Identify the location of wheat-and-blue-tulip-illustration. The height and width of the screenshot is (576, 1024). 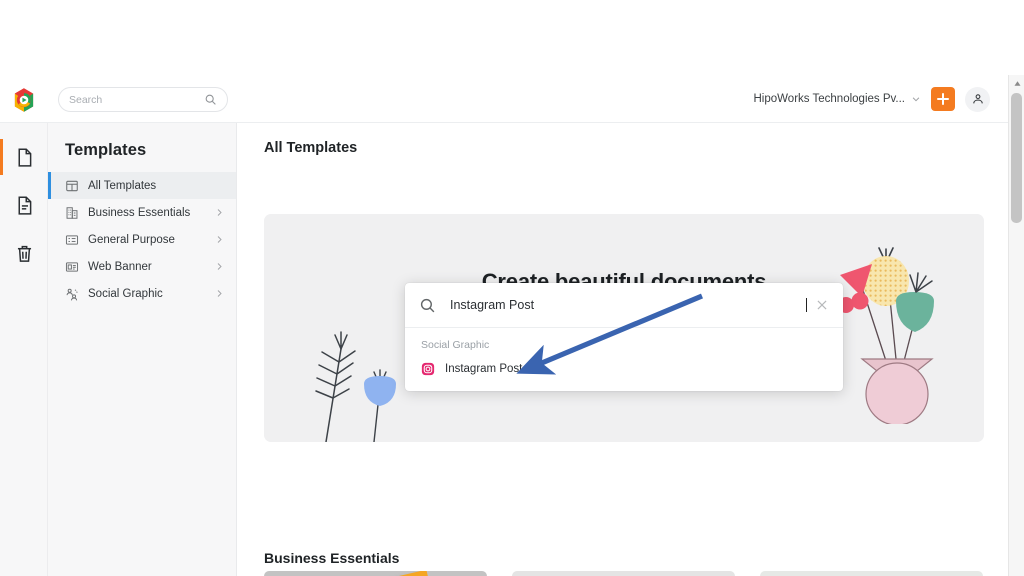
(355, 386).